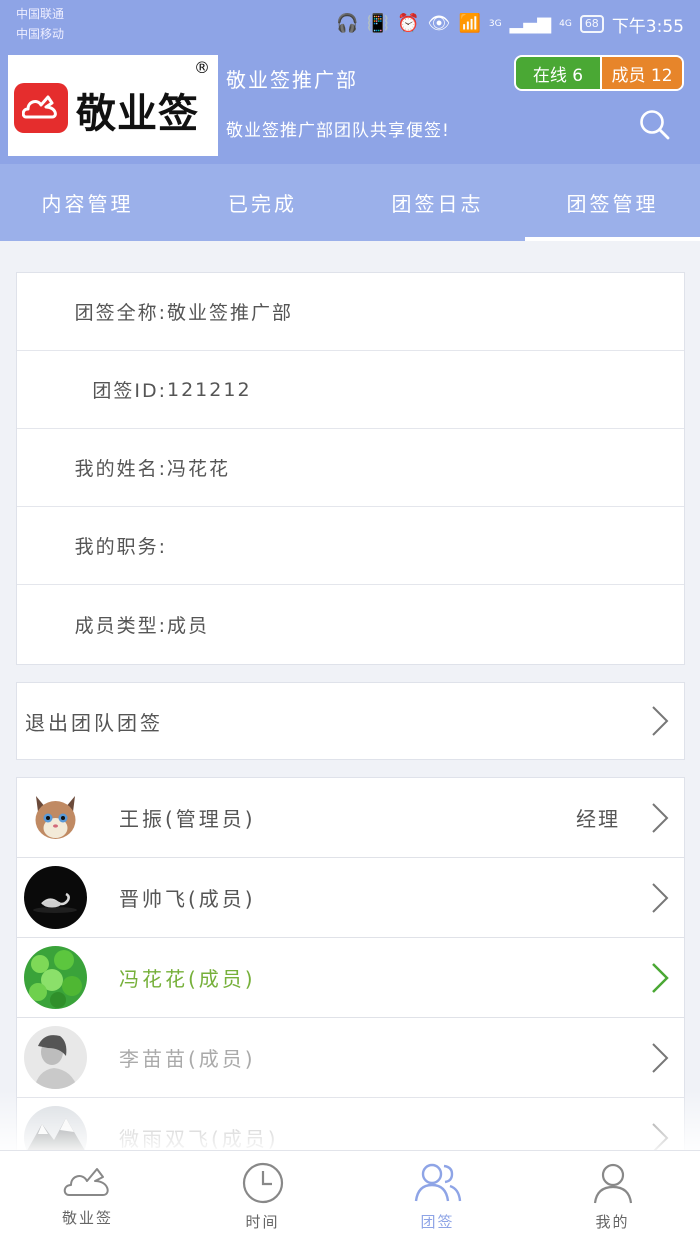  What do you see at coordinates (55, 897) in the screenshot?
I see `swan-avatar` at bounding box center [55, 897].